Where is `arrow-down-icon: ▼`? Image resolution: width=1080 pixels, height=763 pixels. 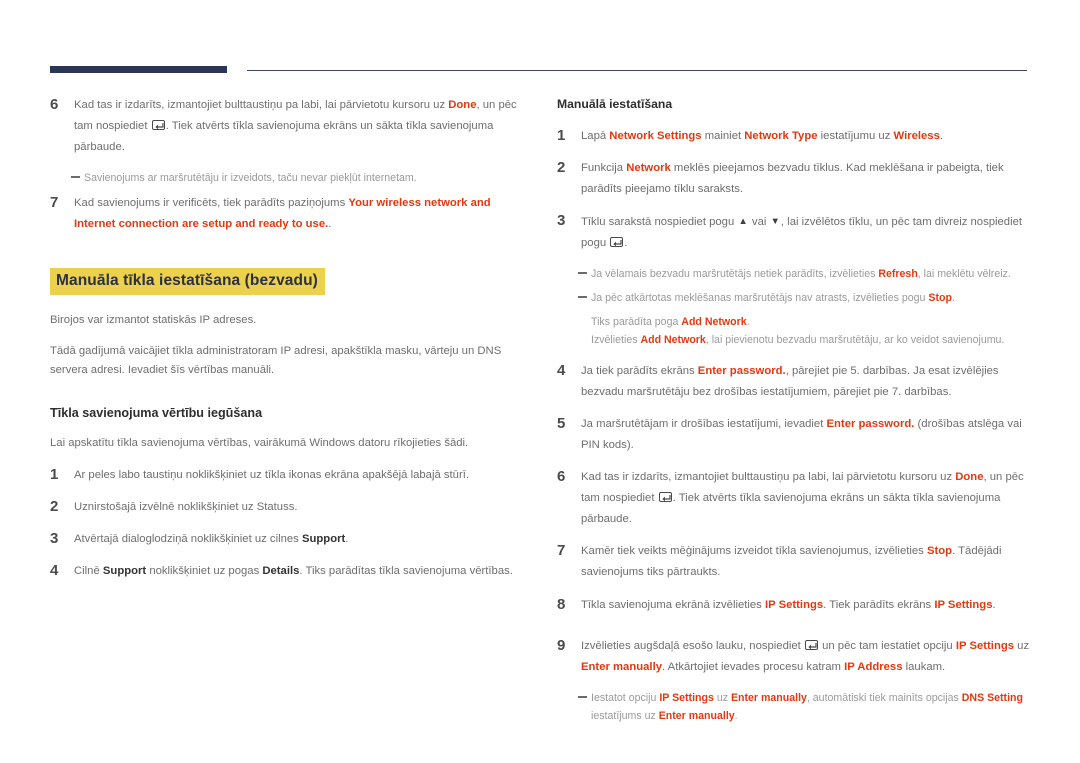
arrow-down-icon: ▼ is located at coordinates (775, 221).